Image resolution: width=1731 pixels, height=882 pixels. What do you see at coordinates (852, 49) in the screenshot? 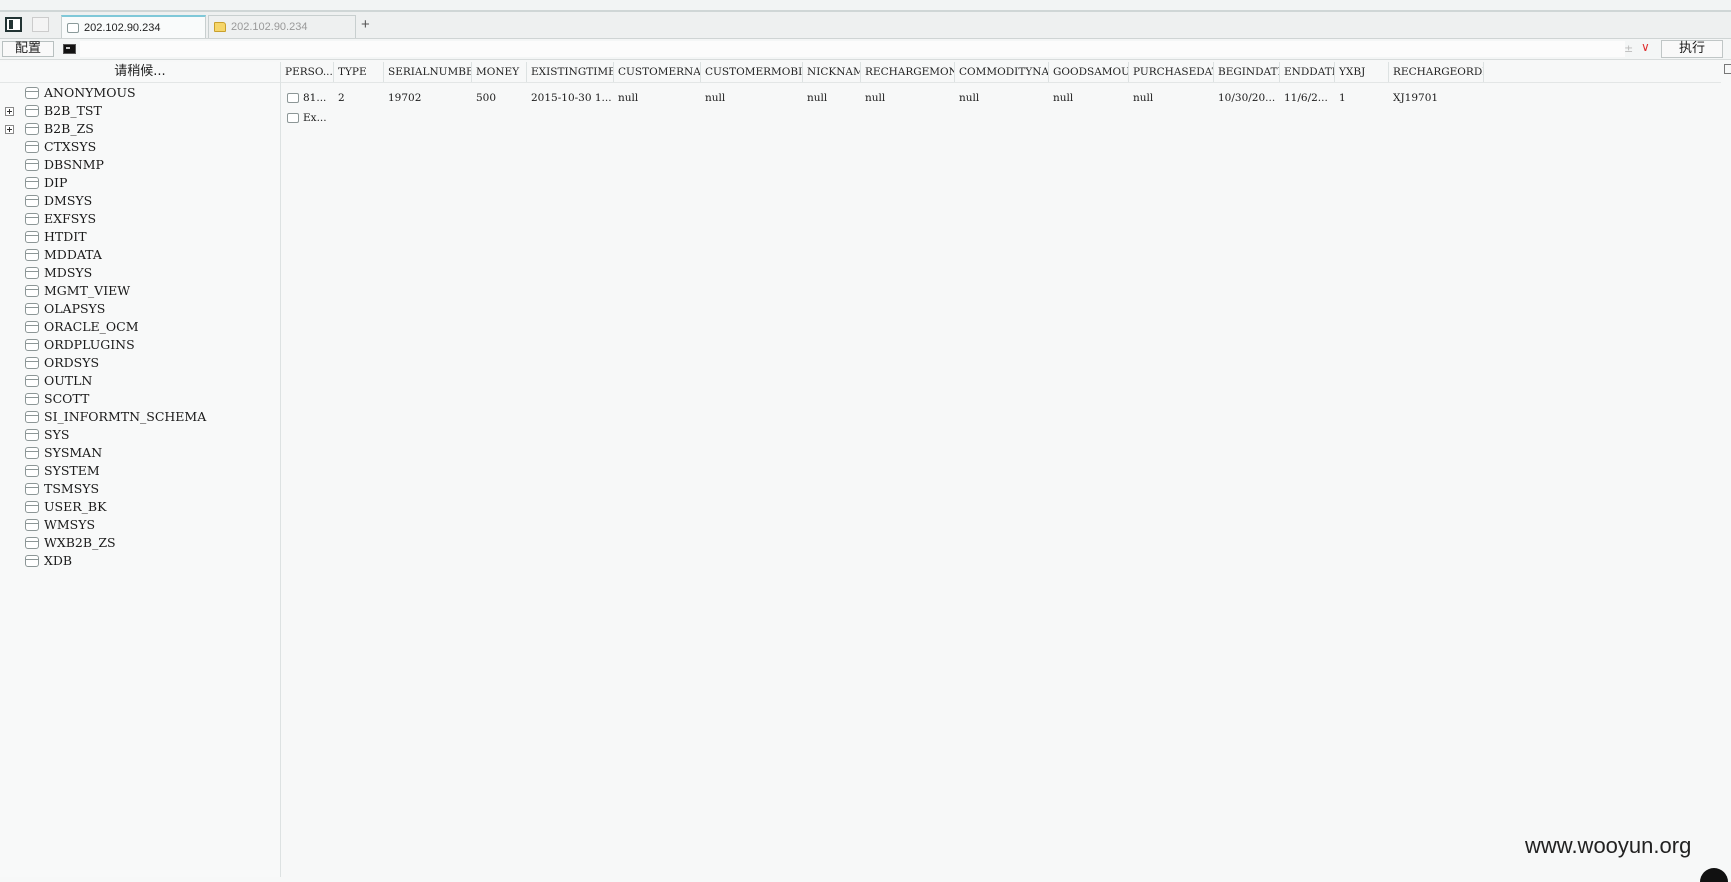
I see `command-input` at bounding box center [852, 49].